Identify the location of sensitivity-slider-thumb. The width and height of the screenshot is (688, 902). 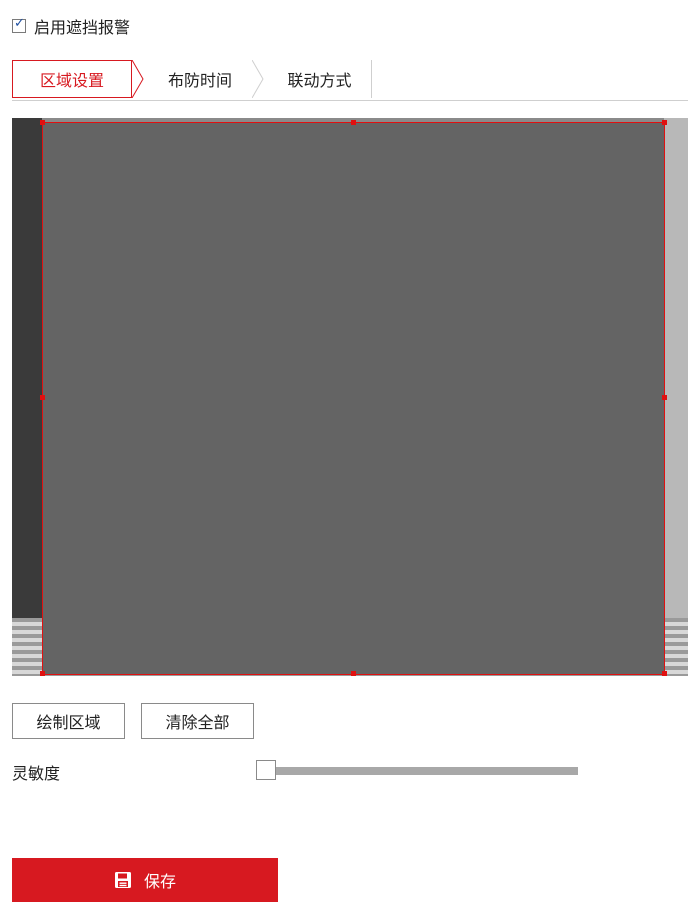
(266, 770).